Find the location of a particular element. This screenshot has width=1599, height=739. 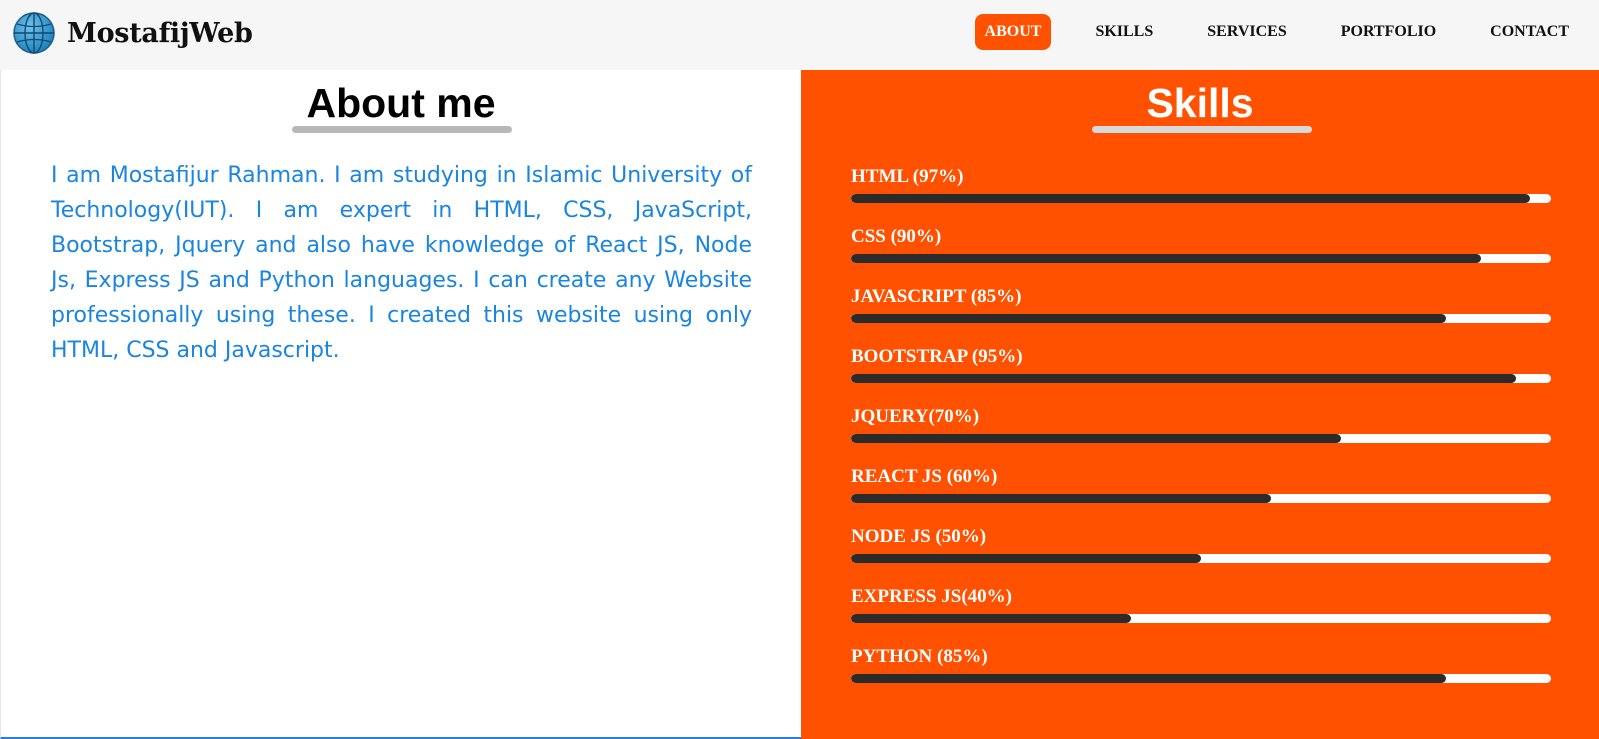

skill-item: JAVASCRIPT (85%) is located at coordinates (1201, 316).